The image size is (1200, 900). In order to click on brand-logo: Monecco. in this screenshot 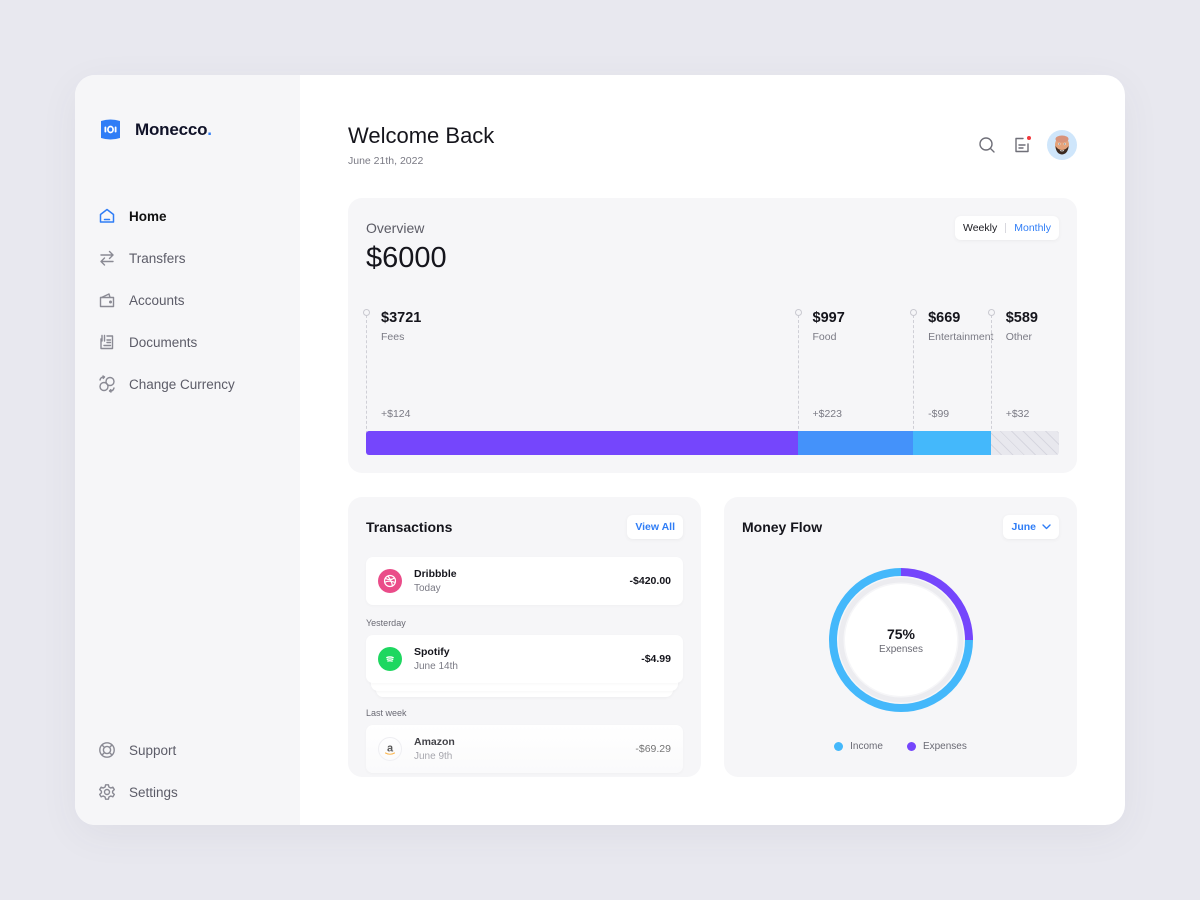, I will do `click(155, 129)`.